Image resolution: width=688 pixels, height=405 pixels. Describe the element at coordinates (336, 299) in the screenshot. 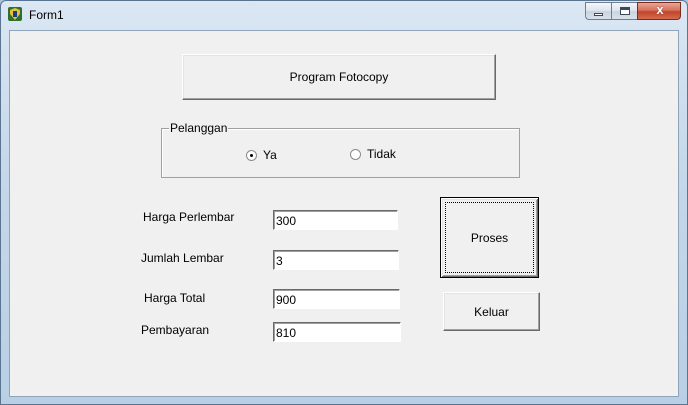

I see `harga-total-input: 900` at that location.